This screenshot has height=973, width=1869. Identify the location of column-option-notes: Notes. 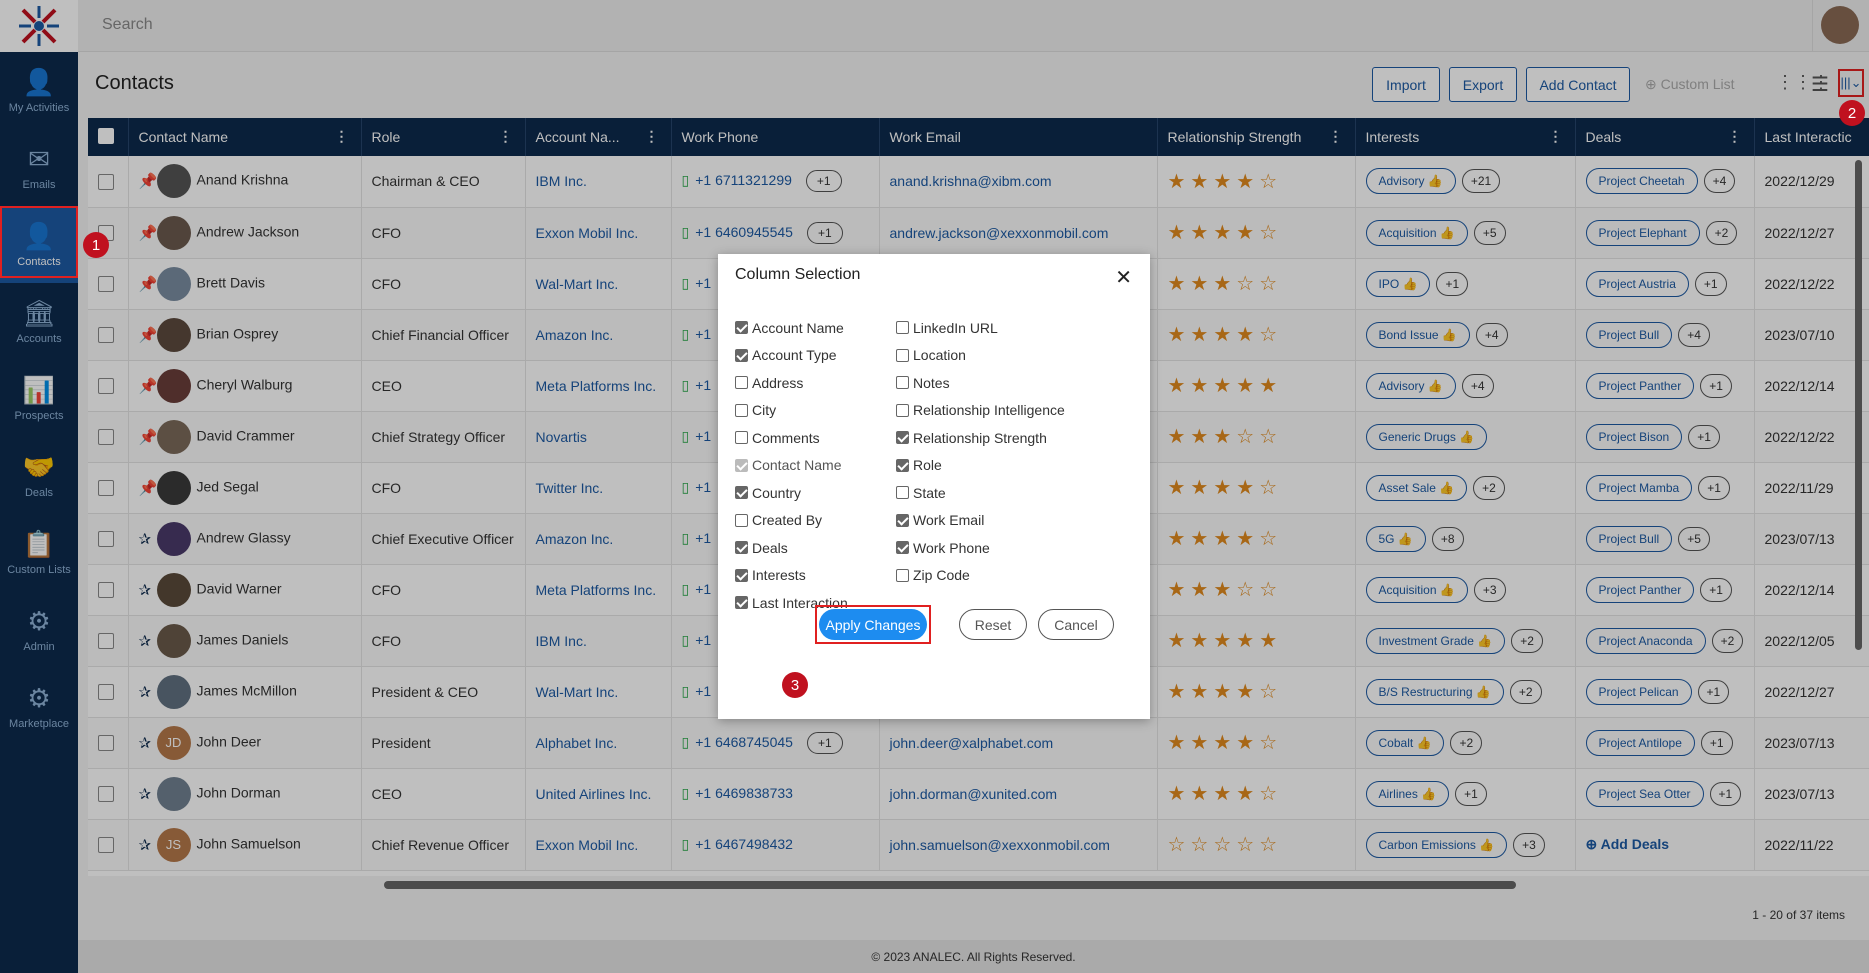
(980, 383).